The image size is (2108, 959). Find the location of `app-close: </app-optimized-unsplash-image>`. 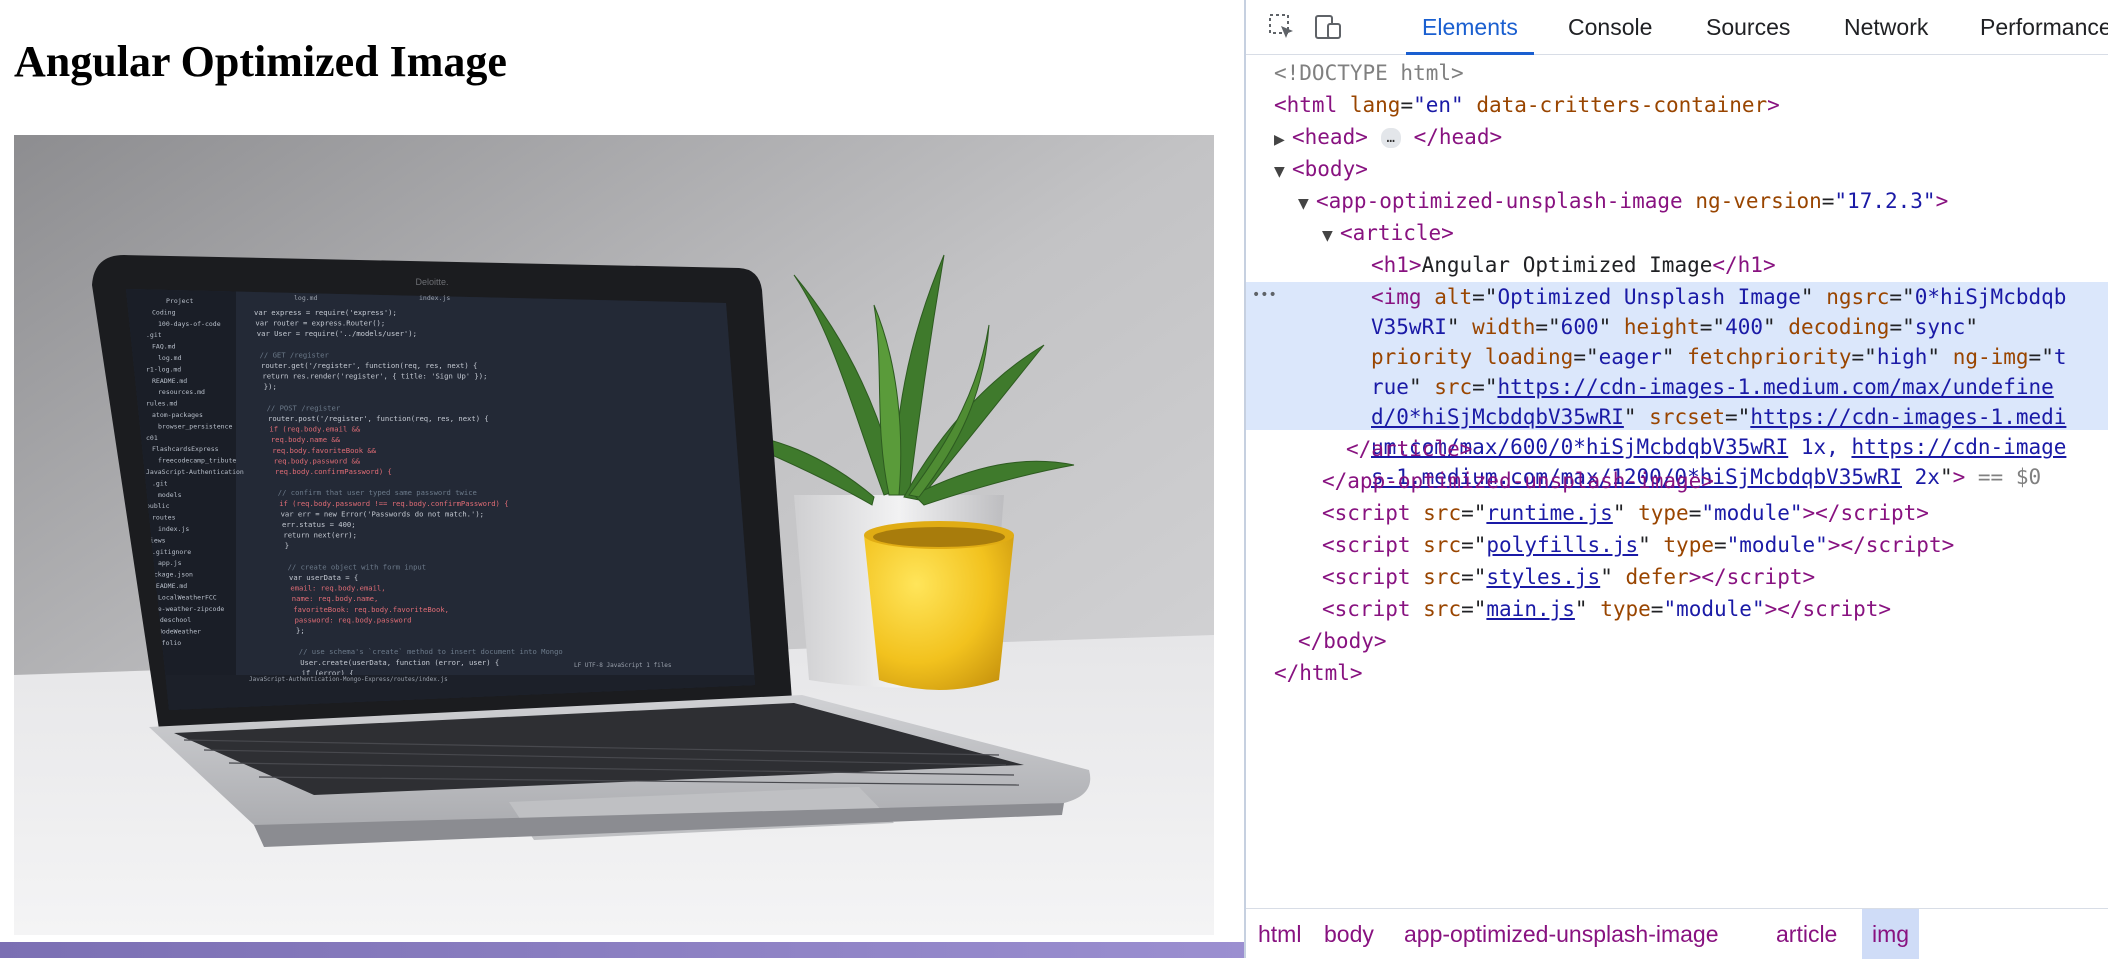

app-close: </app-optimized-unsplash-image> is located at coordinates (1518, 481).